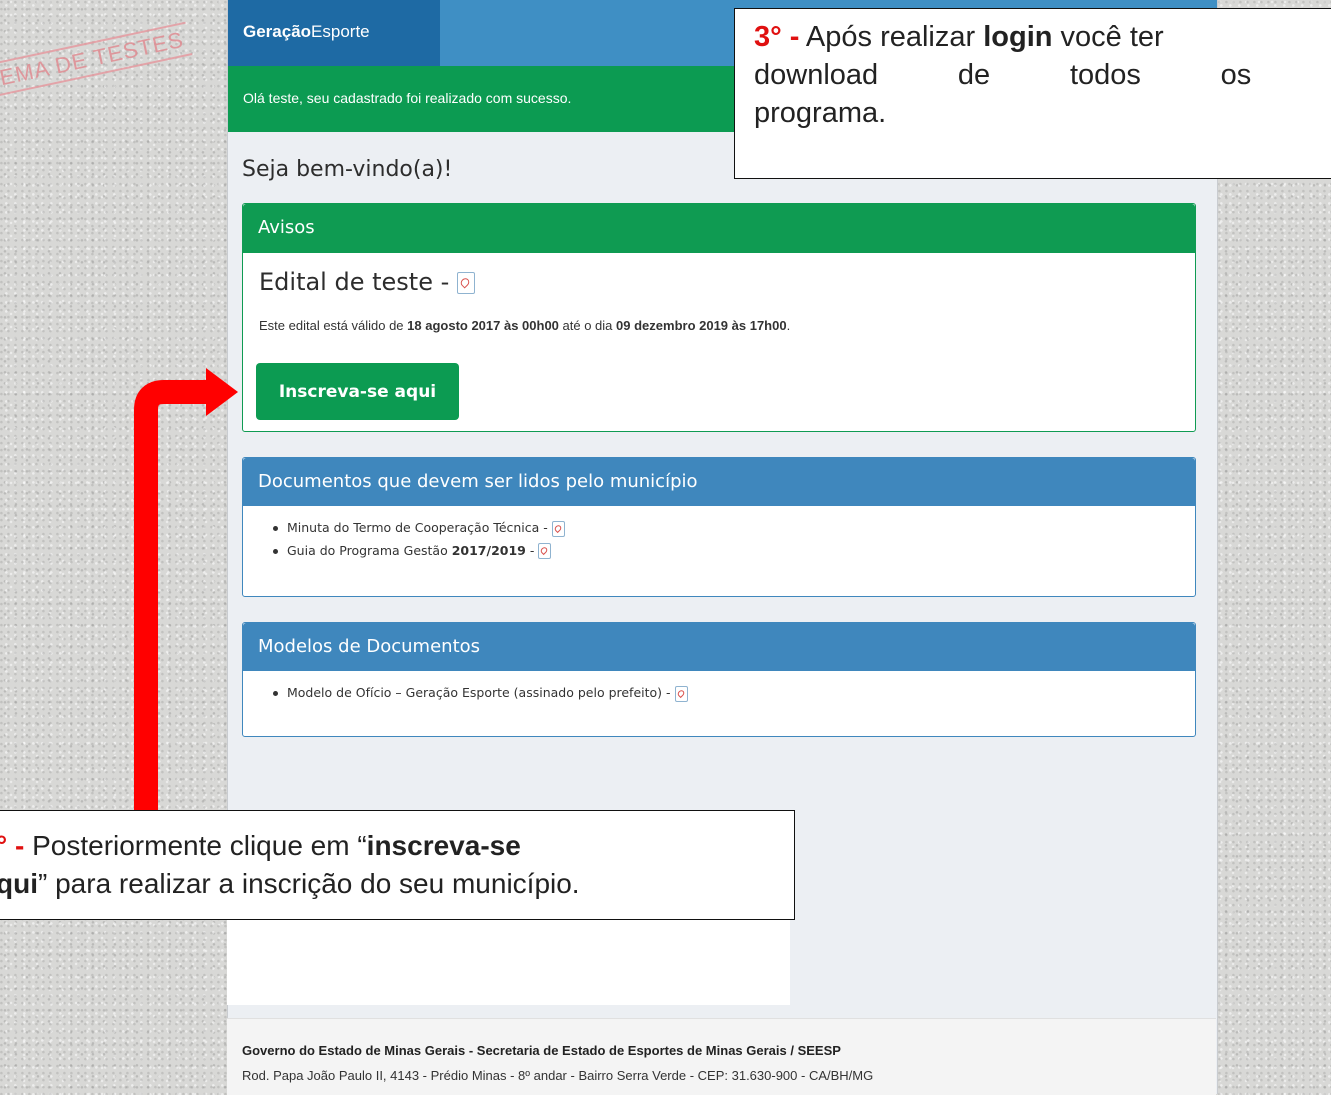 The height and width of the screenshot is (1095, 1331). What do you see at coordinates (530, 550) in the screenshot?
I see `doc-label-suffix: -` at bounding box center [530, 550].